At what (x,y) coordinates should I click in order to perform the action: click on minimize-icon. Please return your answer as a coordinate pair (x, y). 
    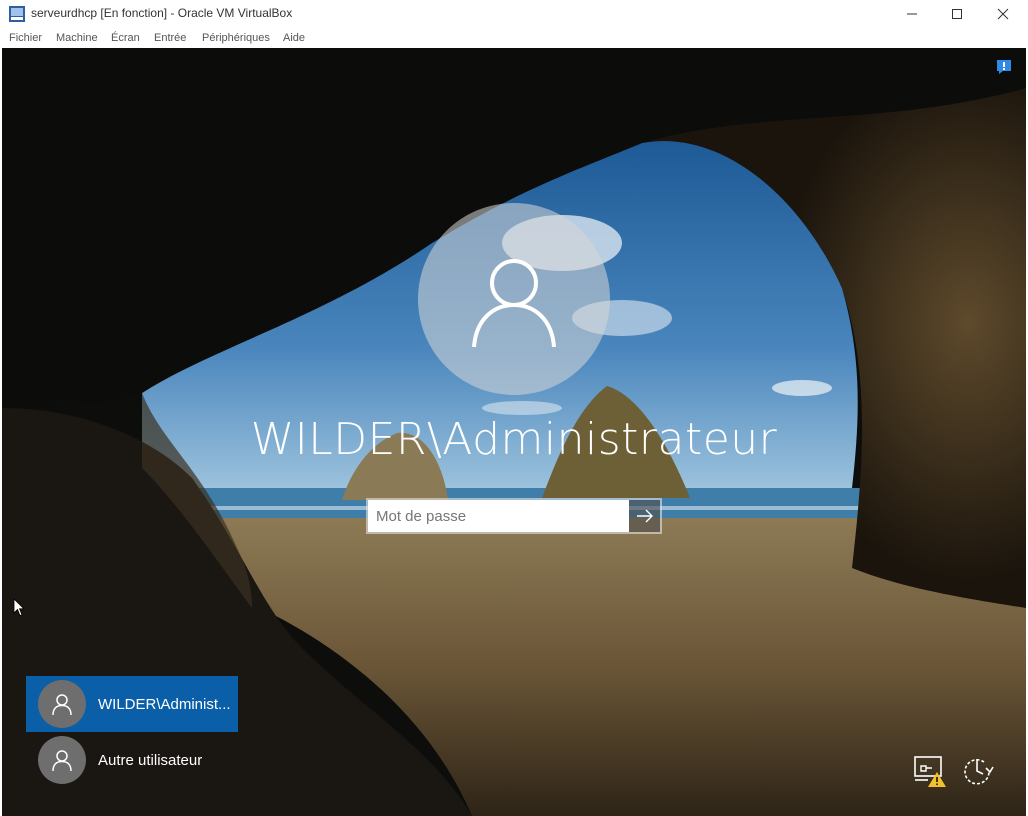
    Looking at the image, I should click on (912, 14).